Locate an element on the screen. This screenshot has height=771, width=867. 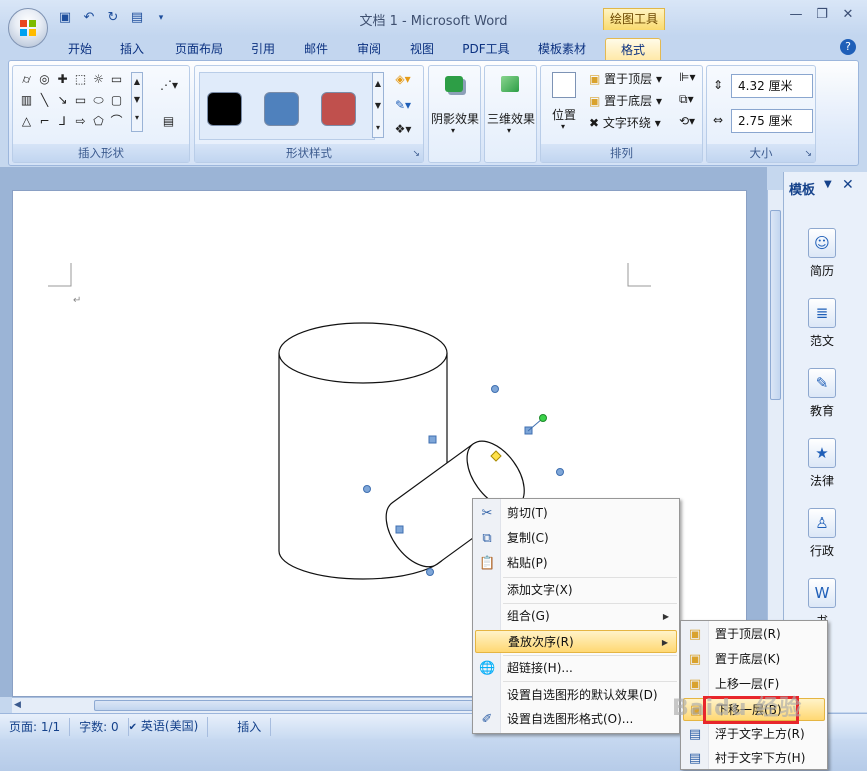
width-icon: ⇔ is located at coordinates (718, 120).